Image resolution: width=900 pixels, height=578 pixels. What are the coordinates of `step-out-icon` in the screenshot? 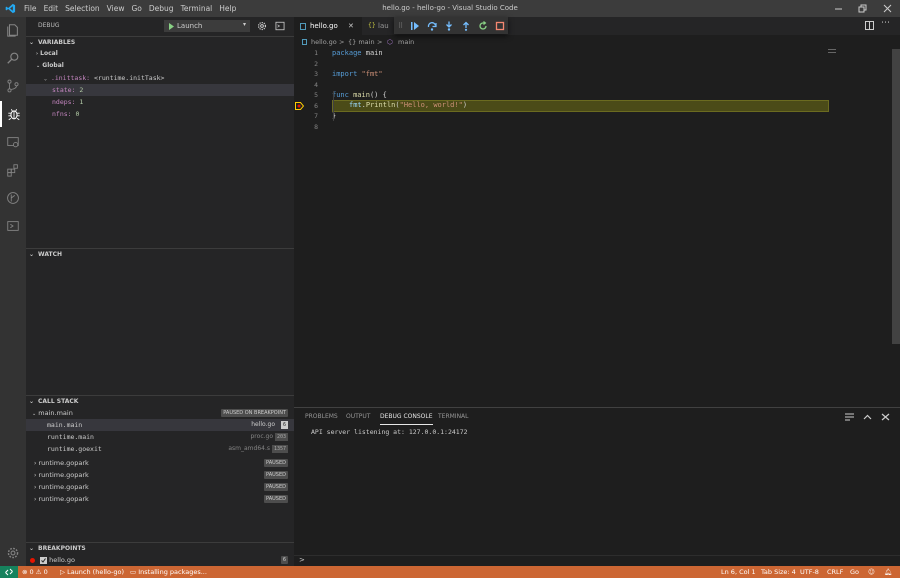 It's located at (465, 26).